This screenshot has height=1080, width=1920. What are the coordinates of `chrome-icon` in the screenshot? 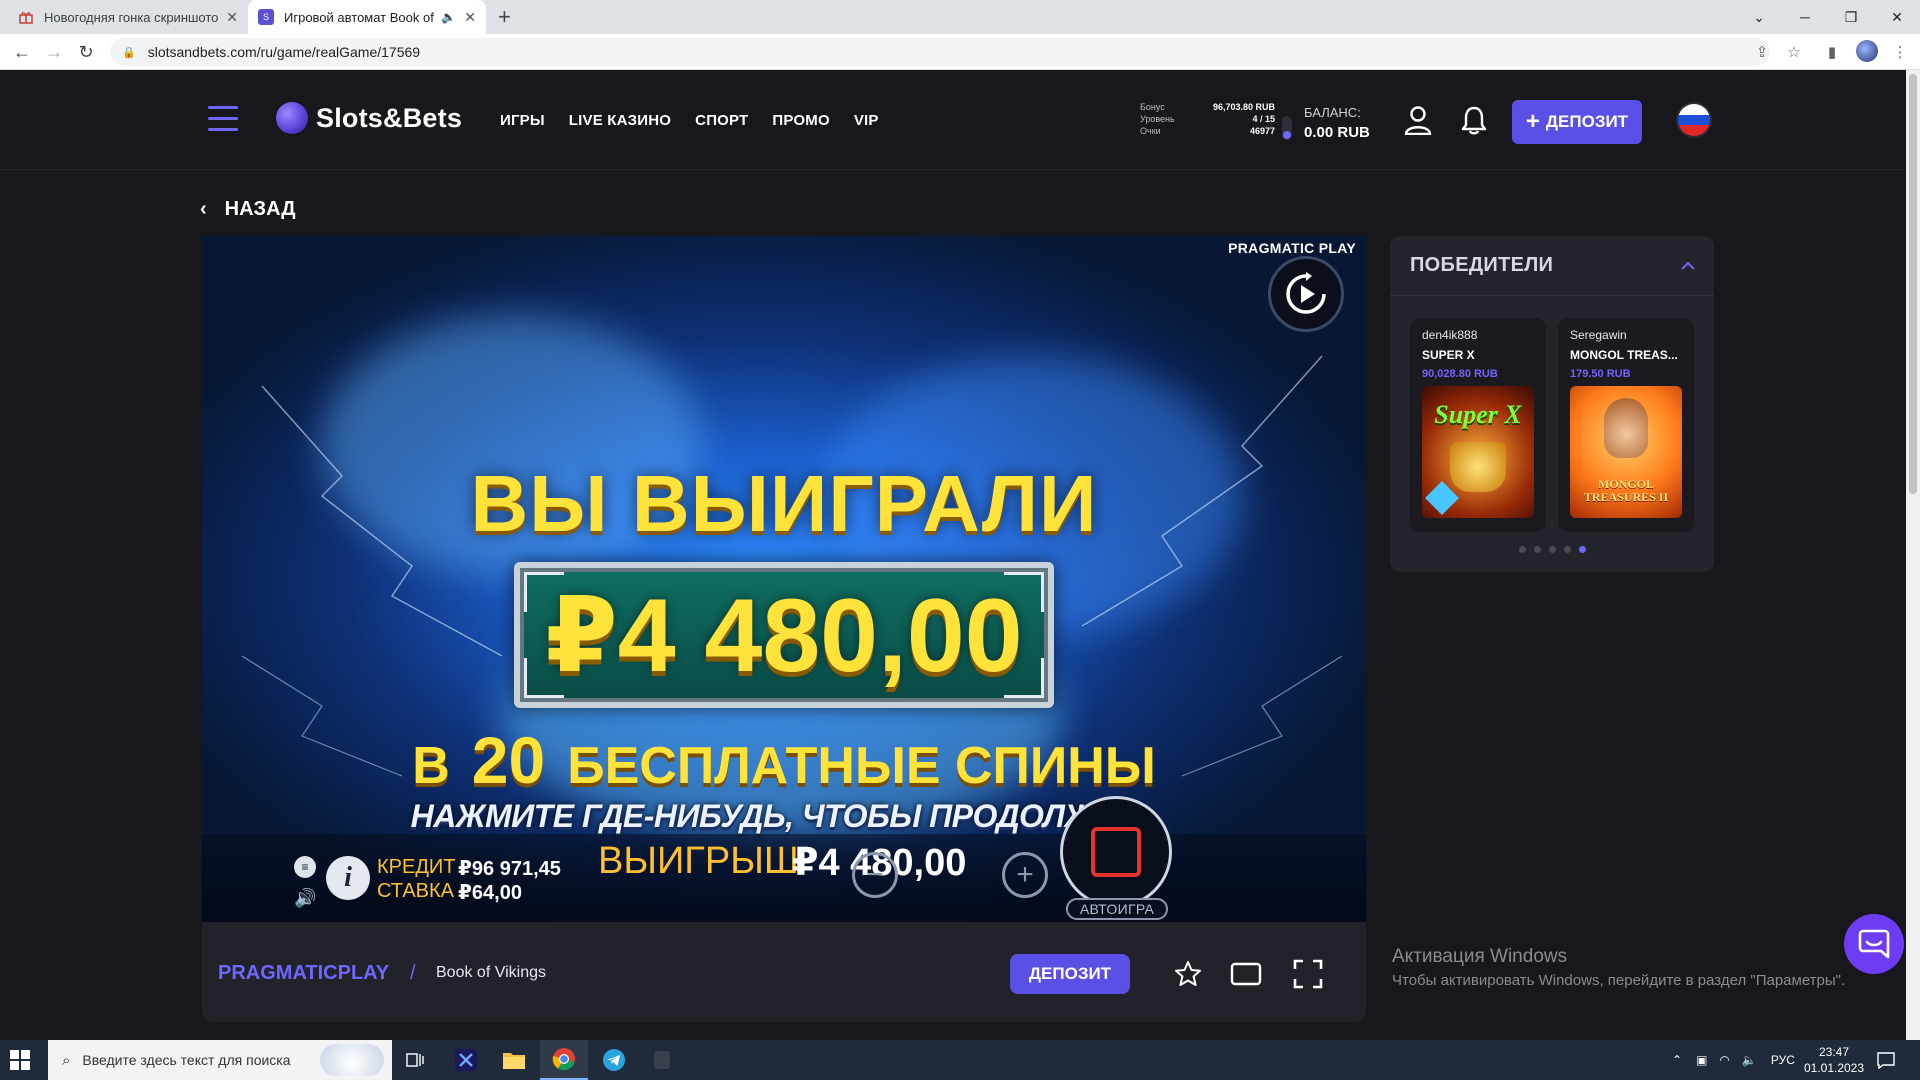 It's located at (564, 1060).